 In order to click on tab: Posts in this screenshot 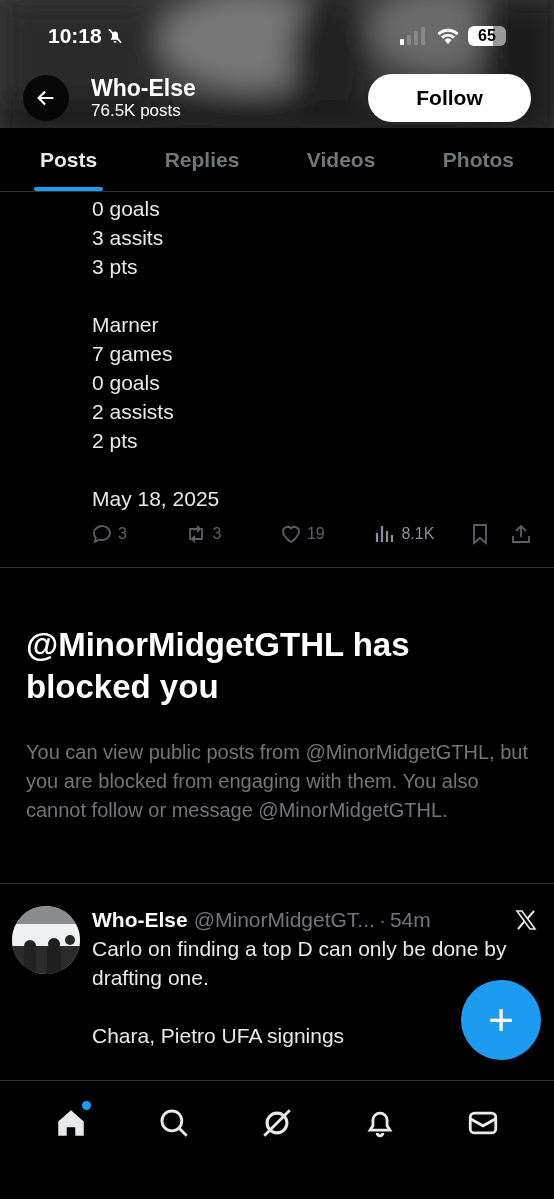, I will do `click(69, 159)`.